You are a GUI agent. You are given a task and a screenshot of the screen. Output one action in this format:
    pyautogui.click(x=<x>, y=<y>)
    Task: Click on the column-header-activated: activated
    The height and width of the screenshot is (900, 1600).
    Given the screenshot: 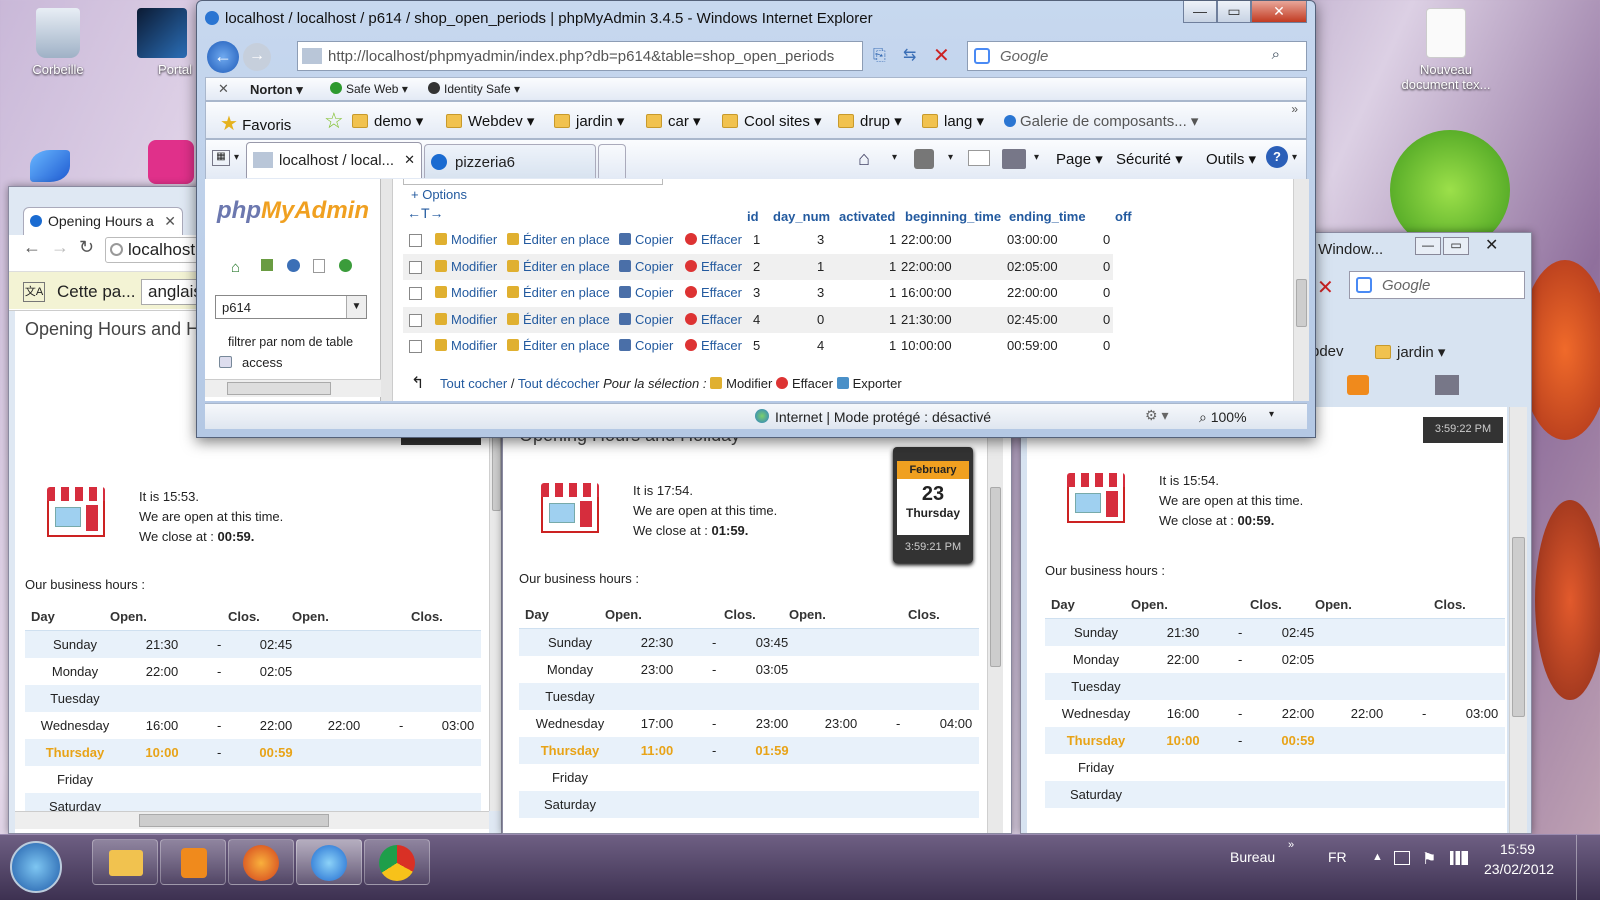 What is the action you would take?
    pyautogui.click(x=867, y=216)
    